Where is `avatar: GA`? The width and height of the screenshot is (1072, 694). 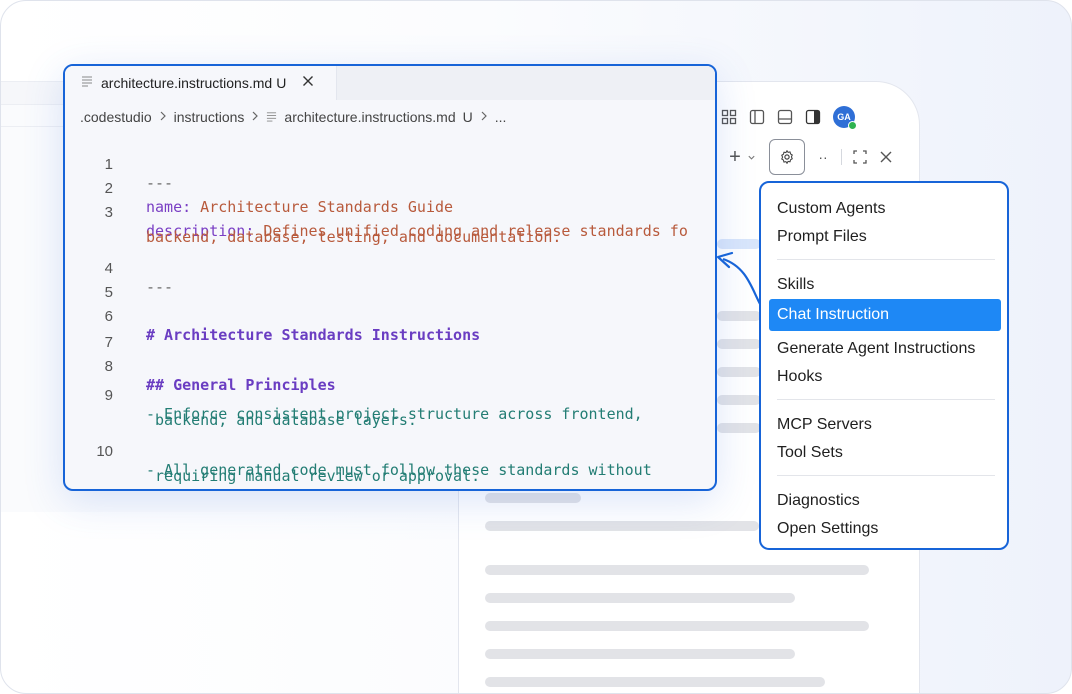
avatar: GA is located at coordinates (845, 118).